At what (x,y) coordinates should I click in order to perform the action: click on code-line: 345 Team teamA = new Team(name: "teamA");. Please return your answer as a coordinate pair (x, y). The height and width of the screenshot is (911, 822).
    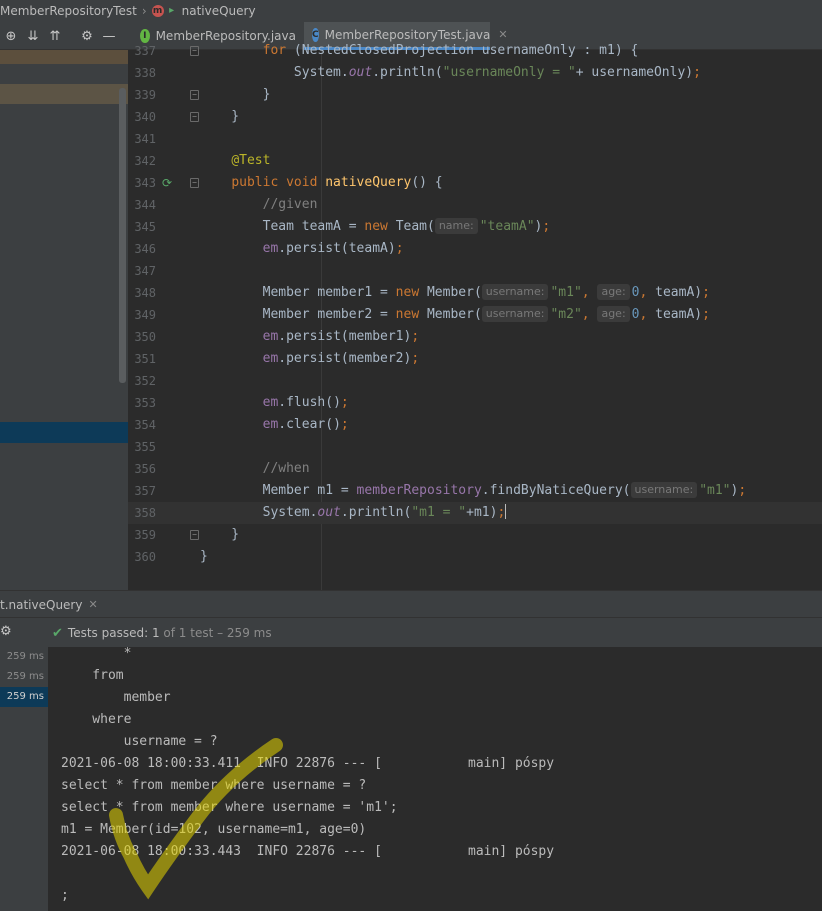
    Looking at the image, I should click on (475, 227).